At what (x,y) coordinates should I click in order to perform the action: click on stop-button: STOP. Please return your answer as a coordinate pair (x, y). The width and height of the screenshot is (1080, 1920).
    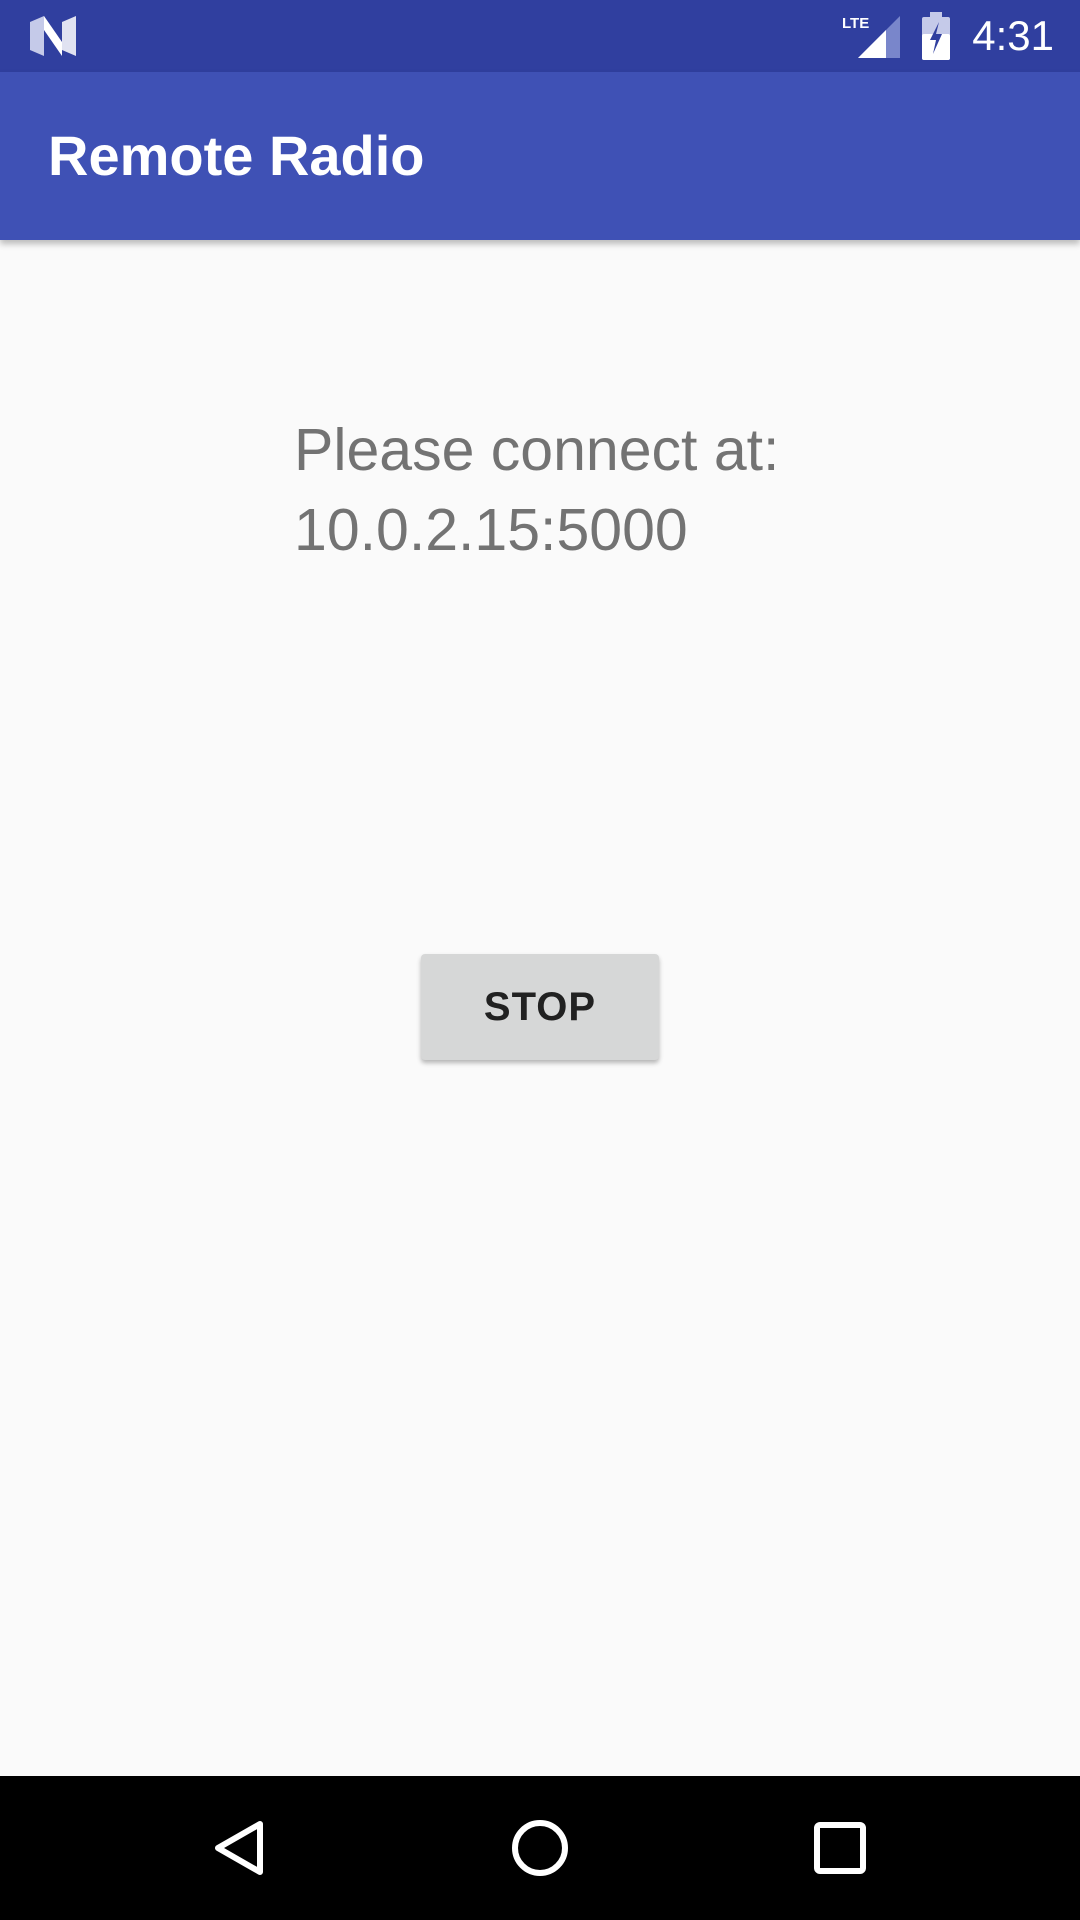
    Looking at the image, I should click on (540, 1007).